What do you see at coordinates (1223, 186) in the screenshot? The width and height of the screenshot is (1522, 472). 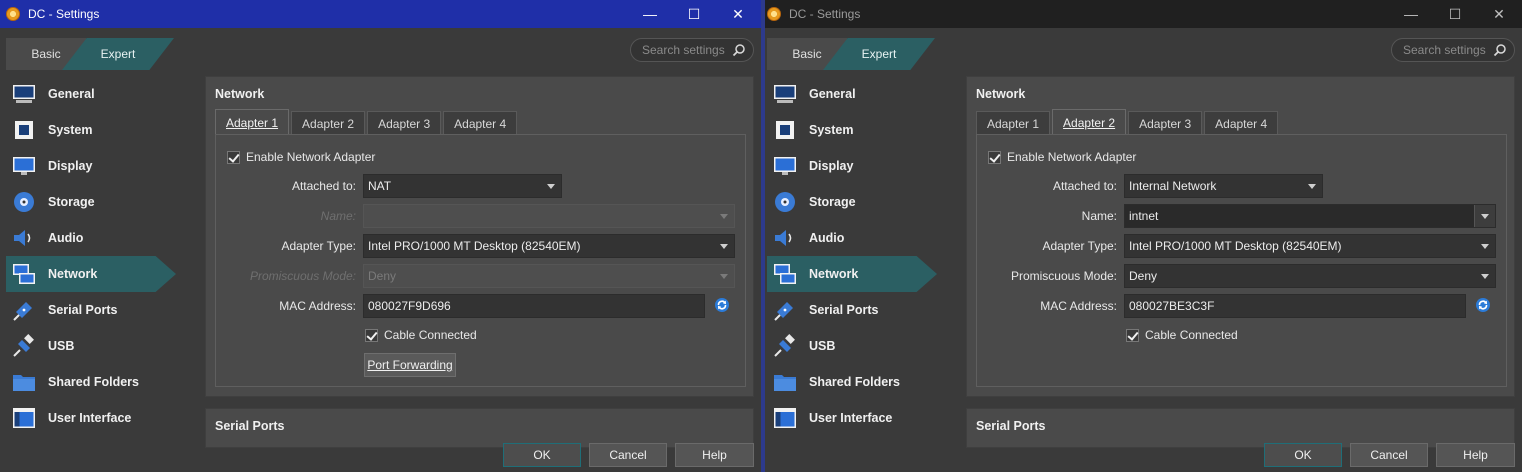 I see `attached-select: Internal Network` at bounding box center [1223, 186].